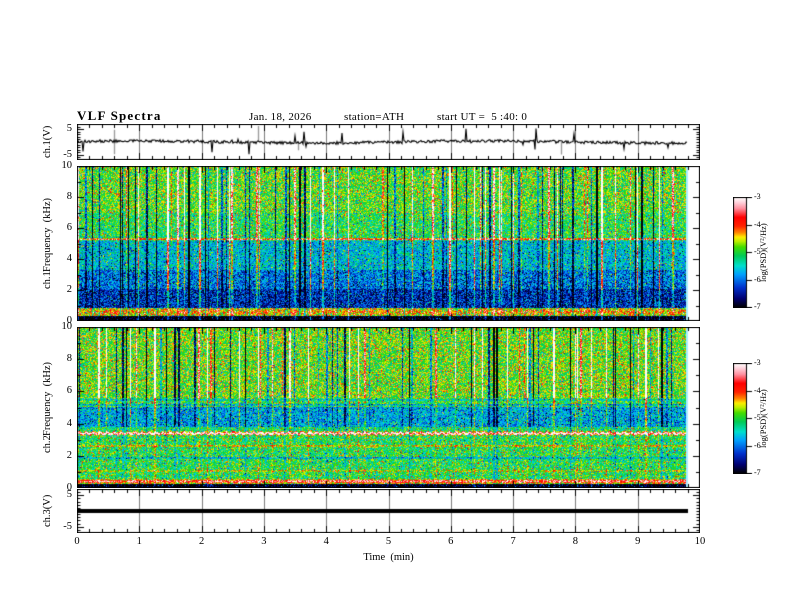 Image resolution: width=792 pixels, height=612 pixels. I want to click on x-tick-label: 0, so click(77, 541).